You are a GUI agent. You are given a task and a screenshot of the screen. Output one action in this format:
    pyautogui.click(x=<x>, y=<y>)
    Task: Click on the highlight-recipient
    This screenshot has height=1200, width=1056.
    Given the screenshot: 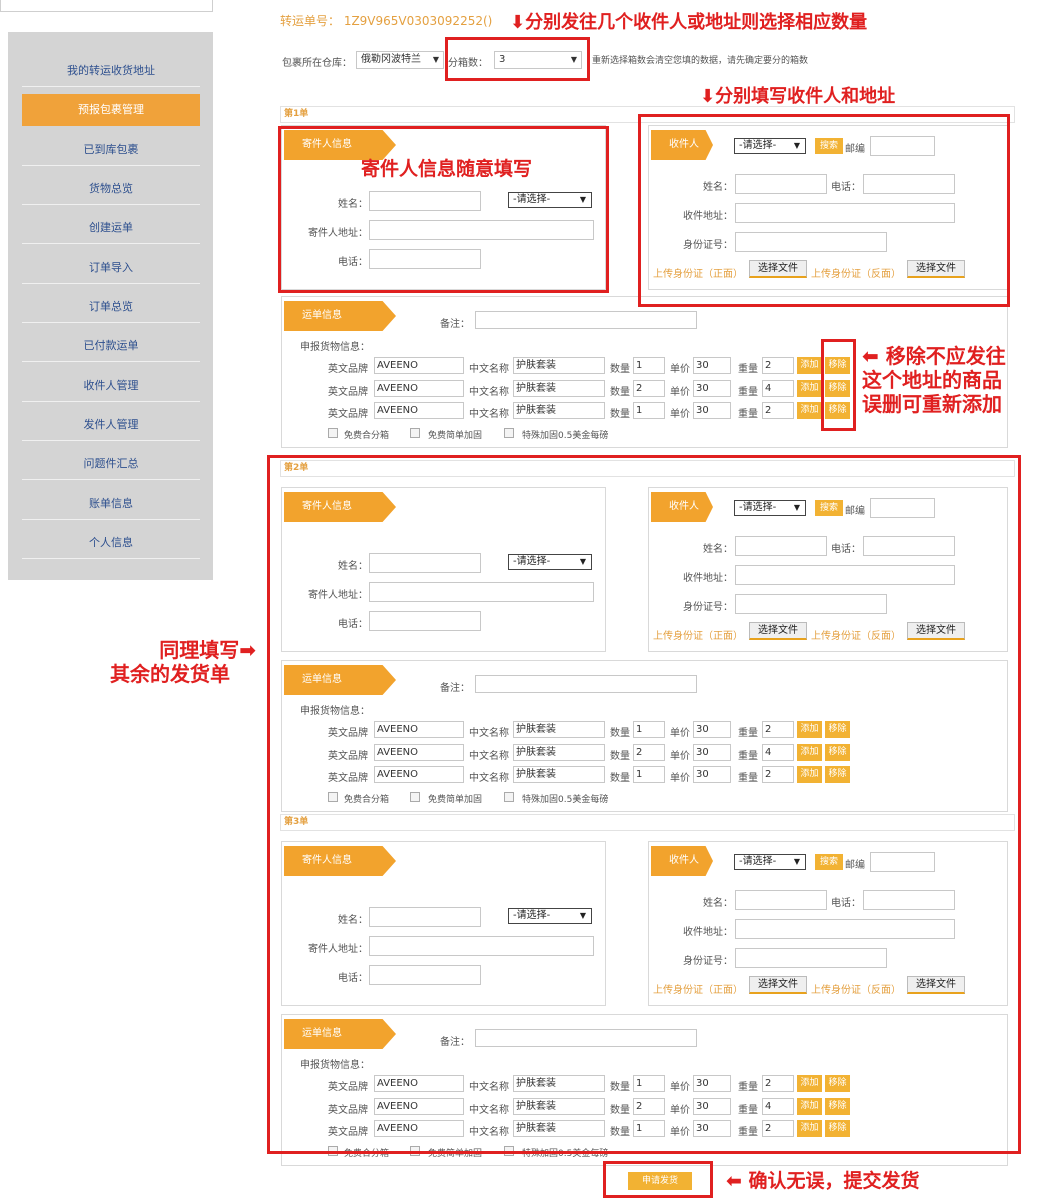 What is the action you would take?
    pyautogui.click(x=824, y=210)
    